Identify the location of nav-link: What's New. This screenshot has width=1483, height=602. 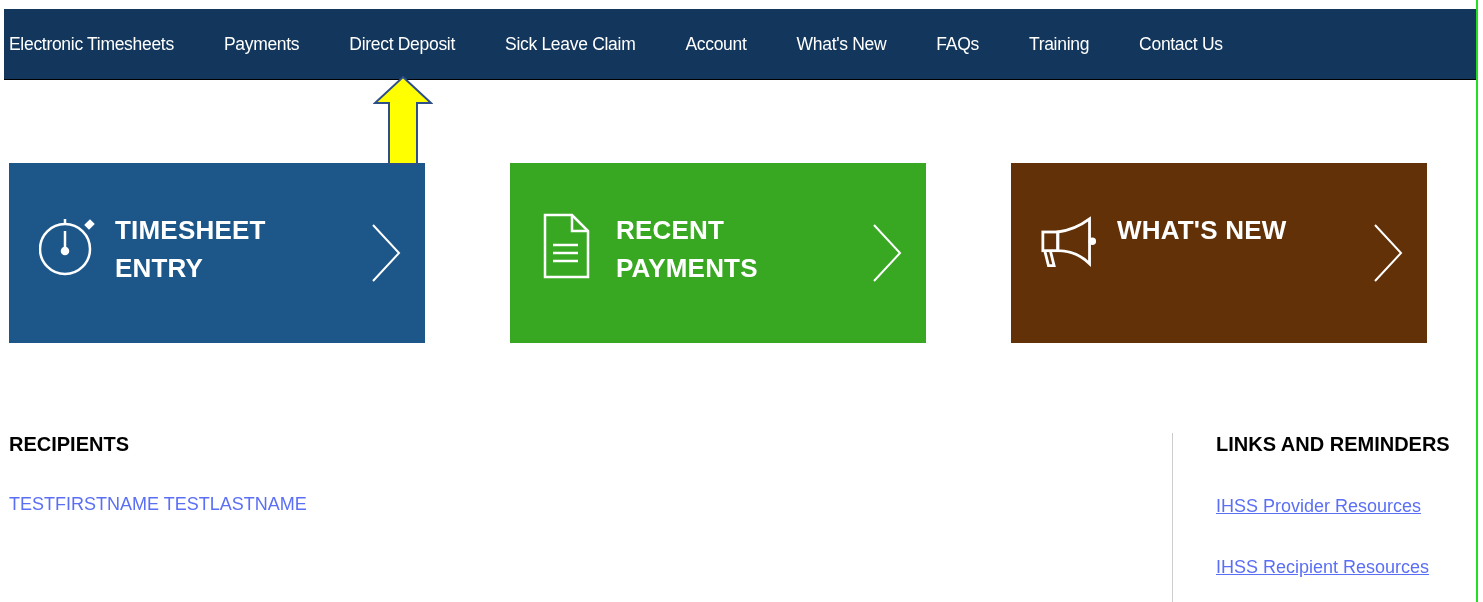
(841, 44).